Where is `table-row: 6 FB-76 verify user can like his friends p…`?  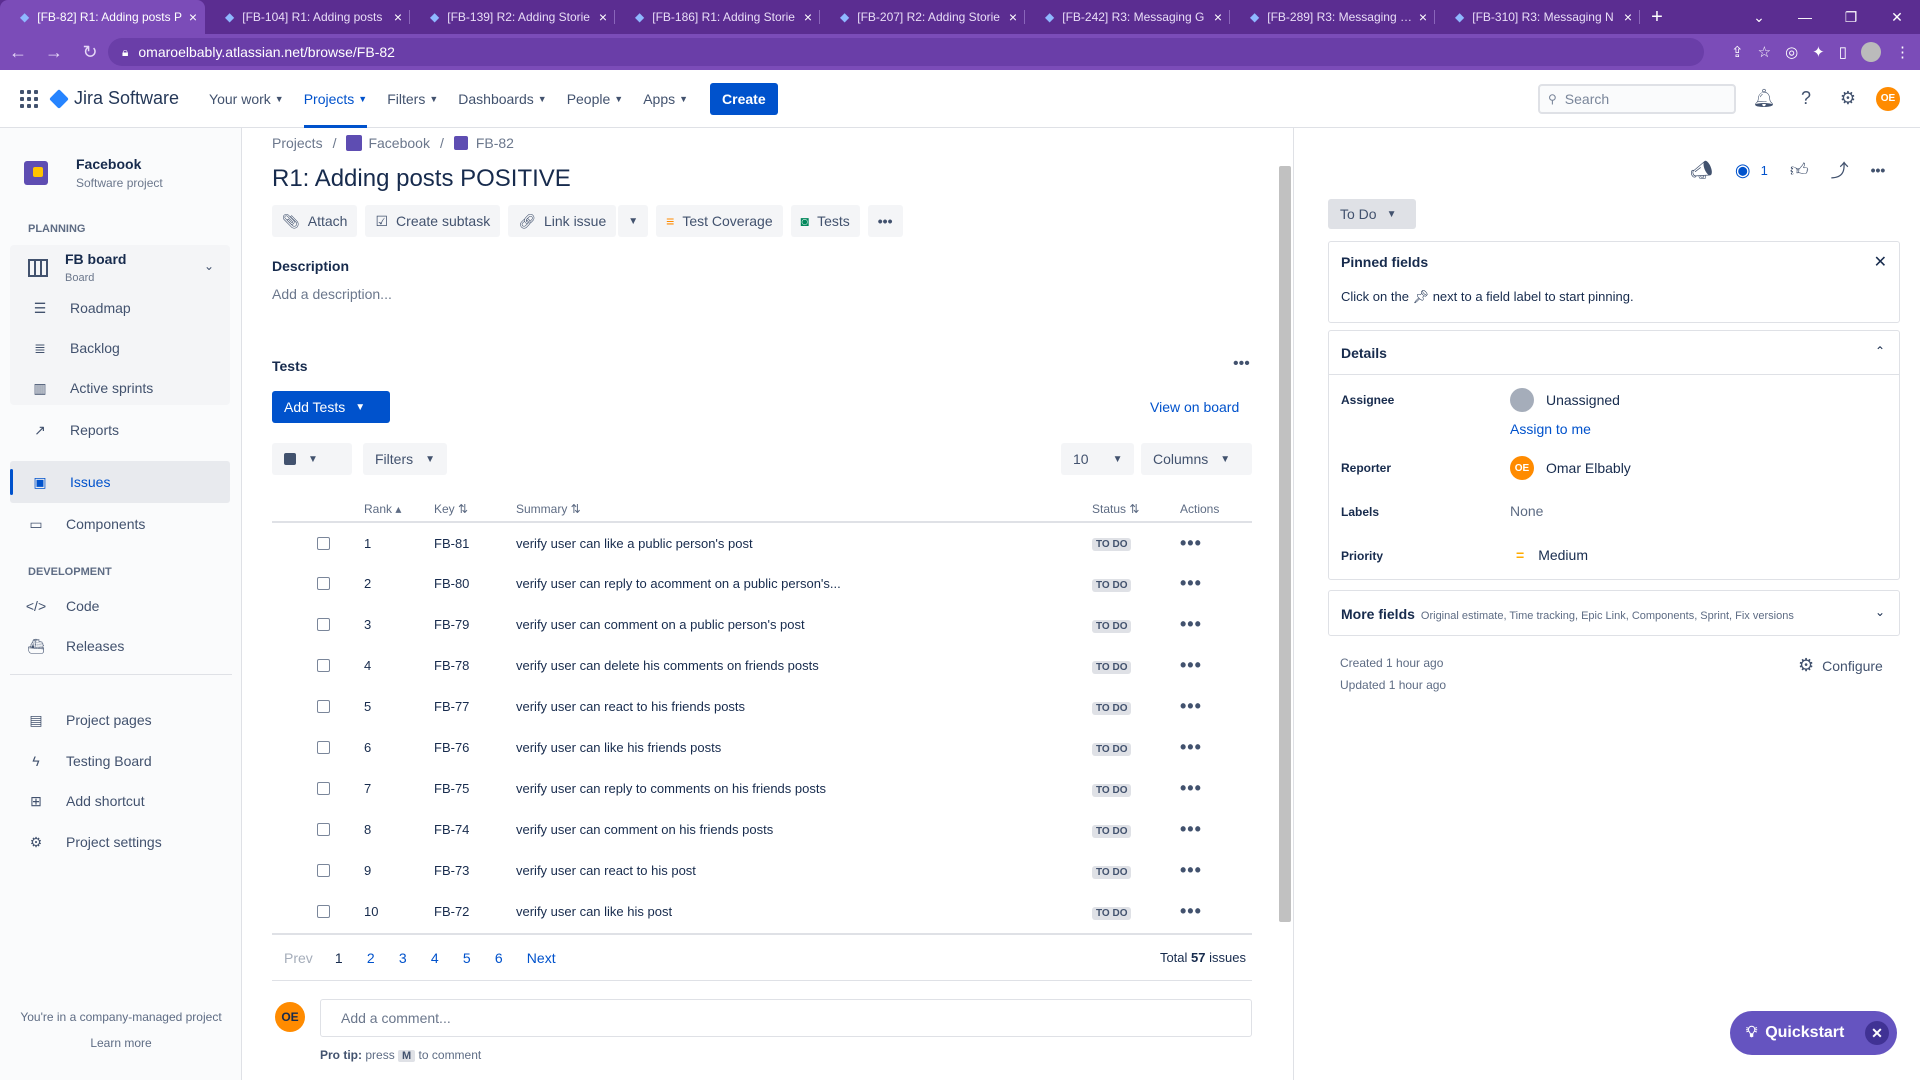 table-row: 6 FB-76 verify user can like his friends p… is located at coordinates (762, 747).